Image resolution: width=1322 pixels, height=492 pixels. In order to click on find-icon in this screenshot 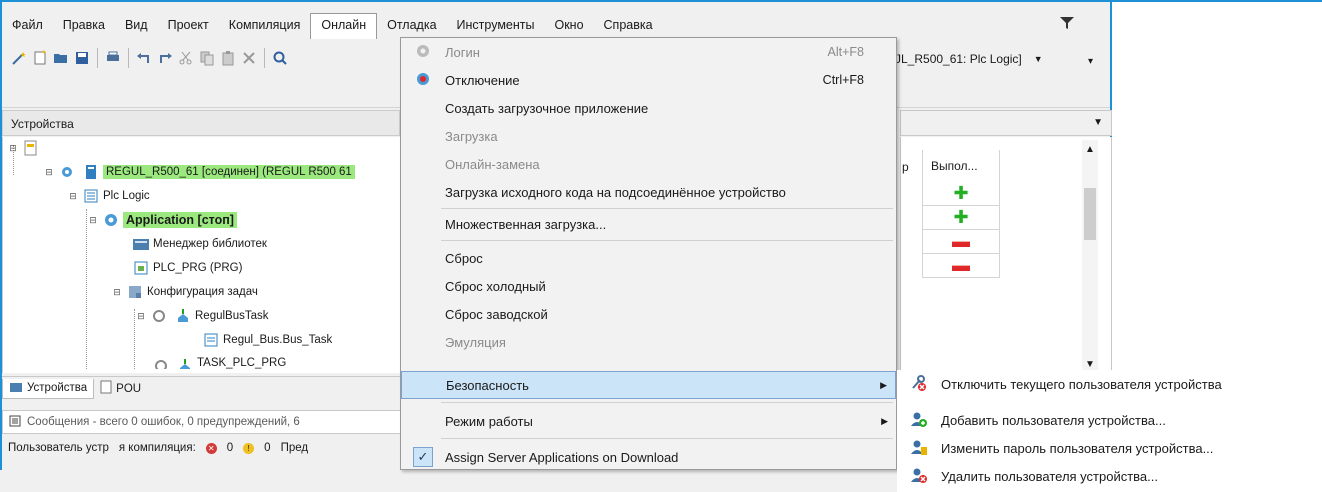, I will do `click(280, 58)`.